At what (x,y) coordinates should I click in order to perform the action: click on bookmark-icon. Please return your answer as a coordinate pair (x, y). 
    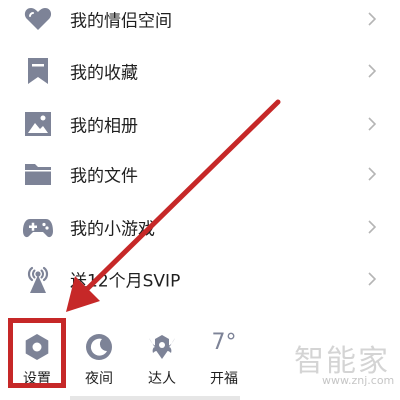
    Looking at the image, I should click on (38, 71).